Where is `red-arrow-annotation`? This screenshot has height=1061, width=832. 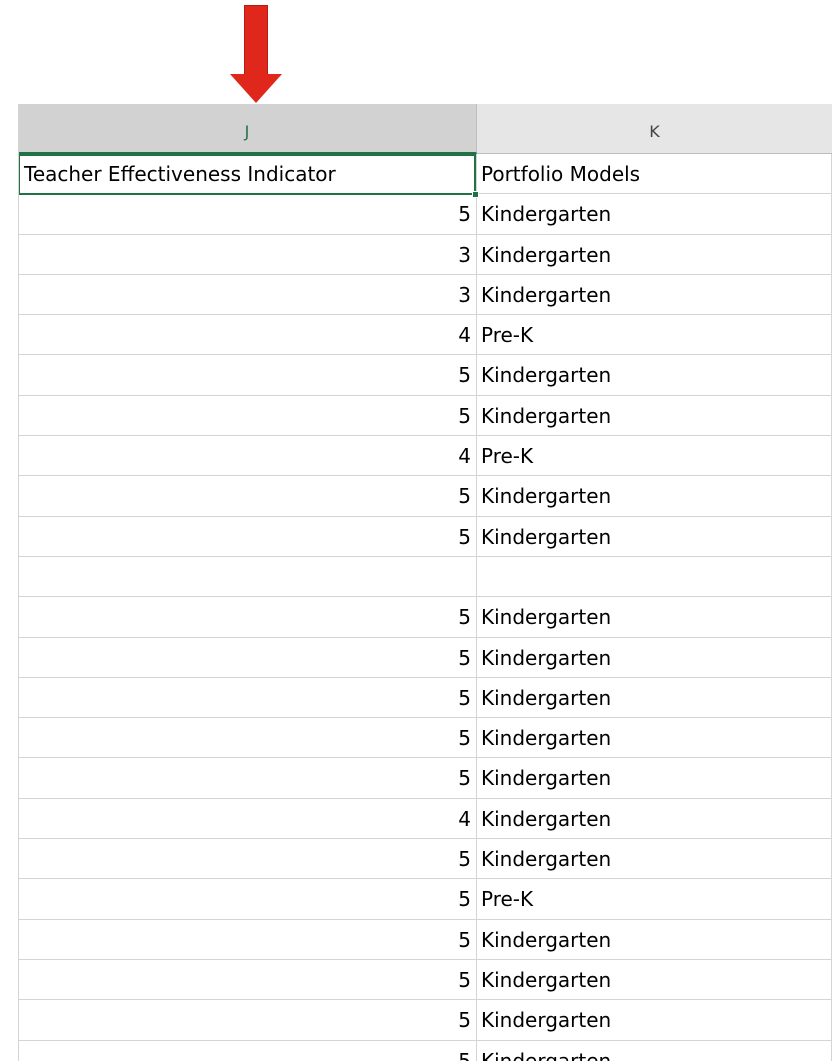 red-arrow-annotation is located at coordinates (256, 54).